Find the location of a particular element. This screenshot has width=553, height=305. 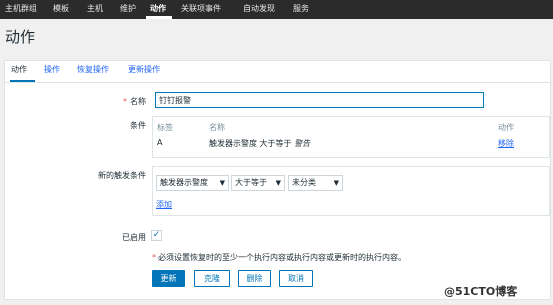

tabs-divider is located at coordinates (277, 82).